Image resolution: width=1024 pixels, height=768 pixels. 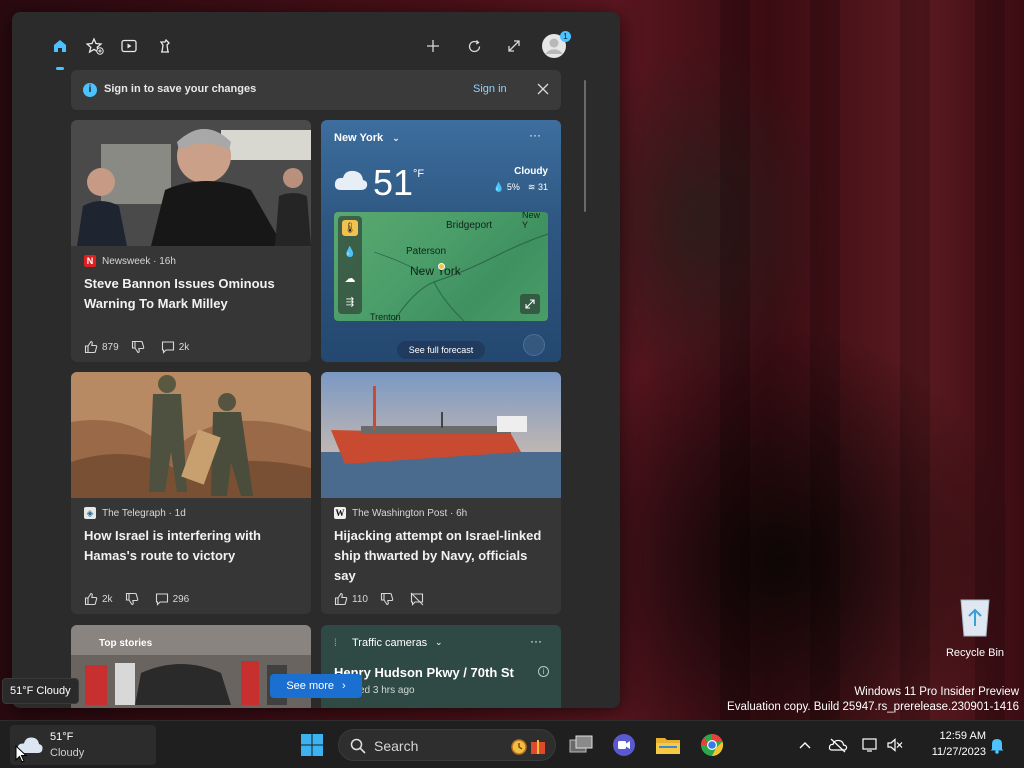 I want to click on task-view-button, so click(x=581, y=745).